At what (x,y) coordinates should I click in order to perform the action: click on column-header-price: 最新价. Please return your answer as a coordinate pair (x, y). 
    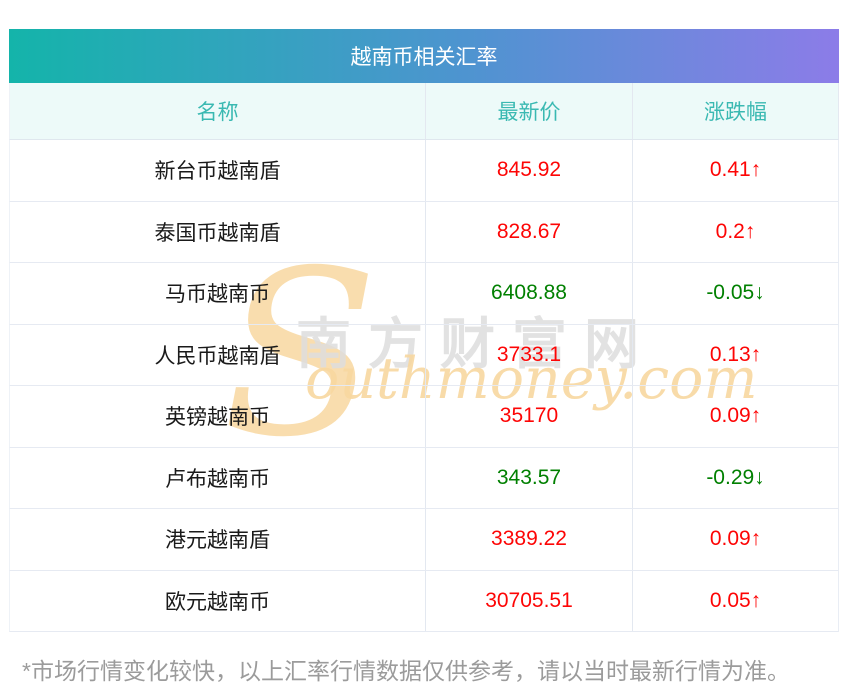
    Looking at the image, I should click on (528, 111).